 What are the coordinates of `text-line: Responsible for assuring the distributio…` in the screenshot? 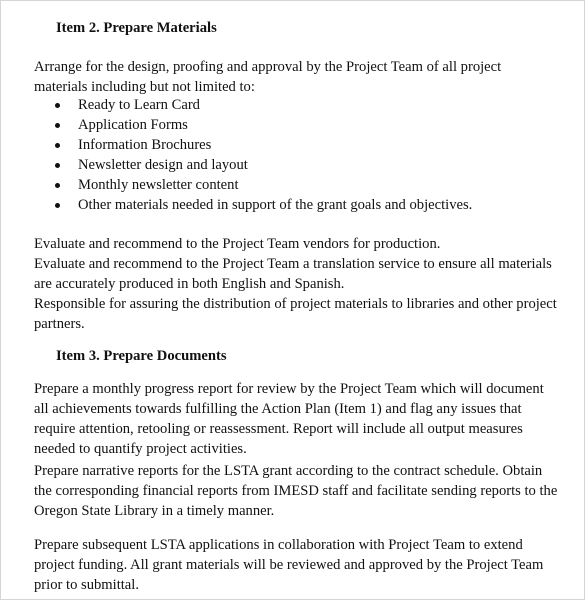 It's located at (295, 304).